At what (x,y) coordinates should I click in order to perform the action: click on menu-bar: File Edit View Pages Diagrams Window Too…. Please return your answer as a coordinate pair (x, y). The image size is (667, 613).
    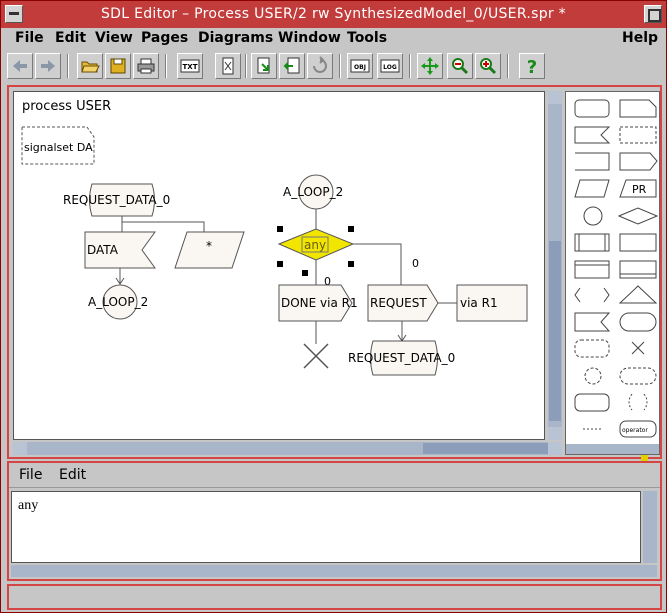
    Looking at the image, I should click on (333, 39).